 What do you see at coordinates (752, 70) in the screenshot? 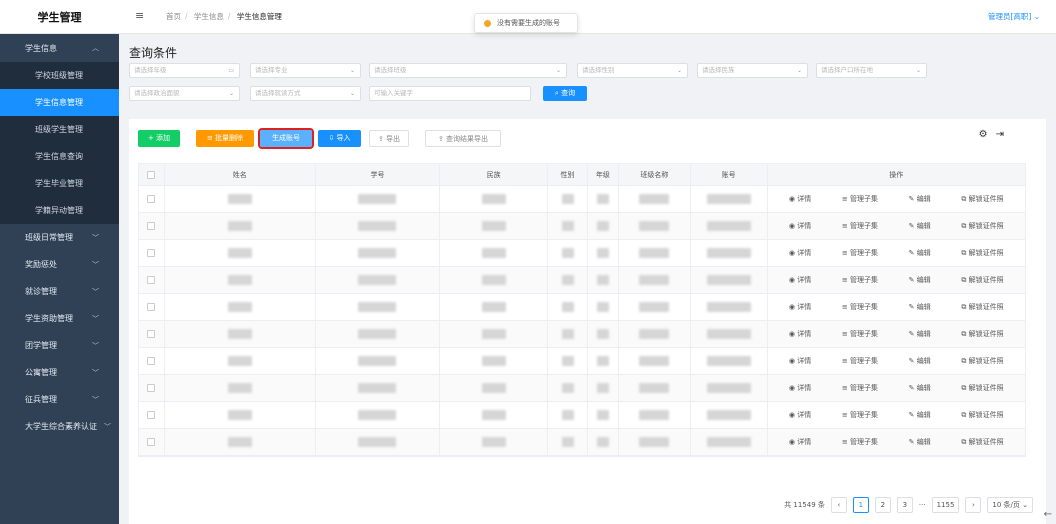
I see `ethnicity-select: 请选择民族 ⌄` at bounding box center [752, 70].